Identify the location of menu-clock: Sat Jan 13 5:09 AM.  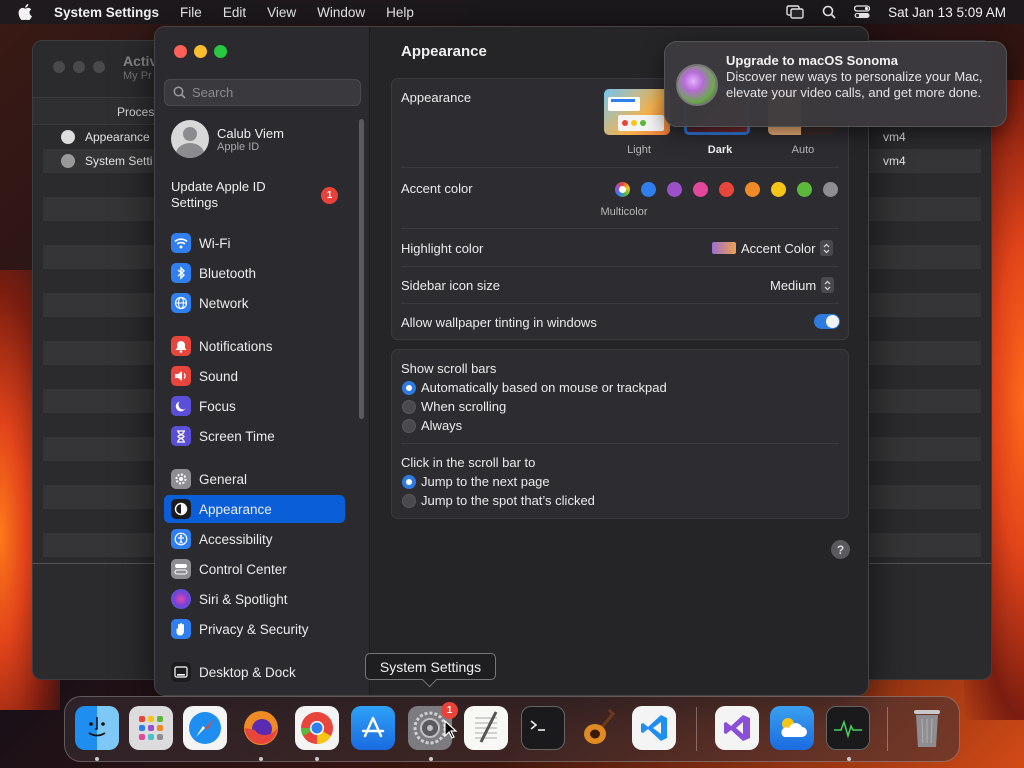
(947, 12).